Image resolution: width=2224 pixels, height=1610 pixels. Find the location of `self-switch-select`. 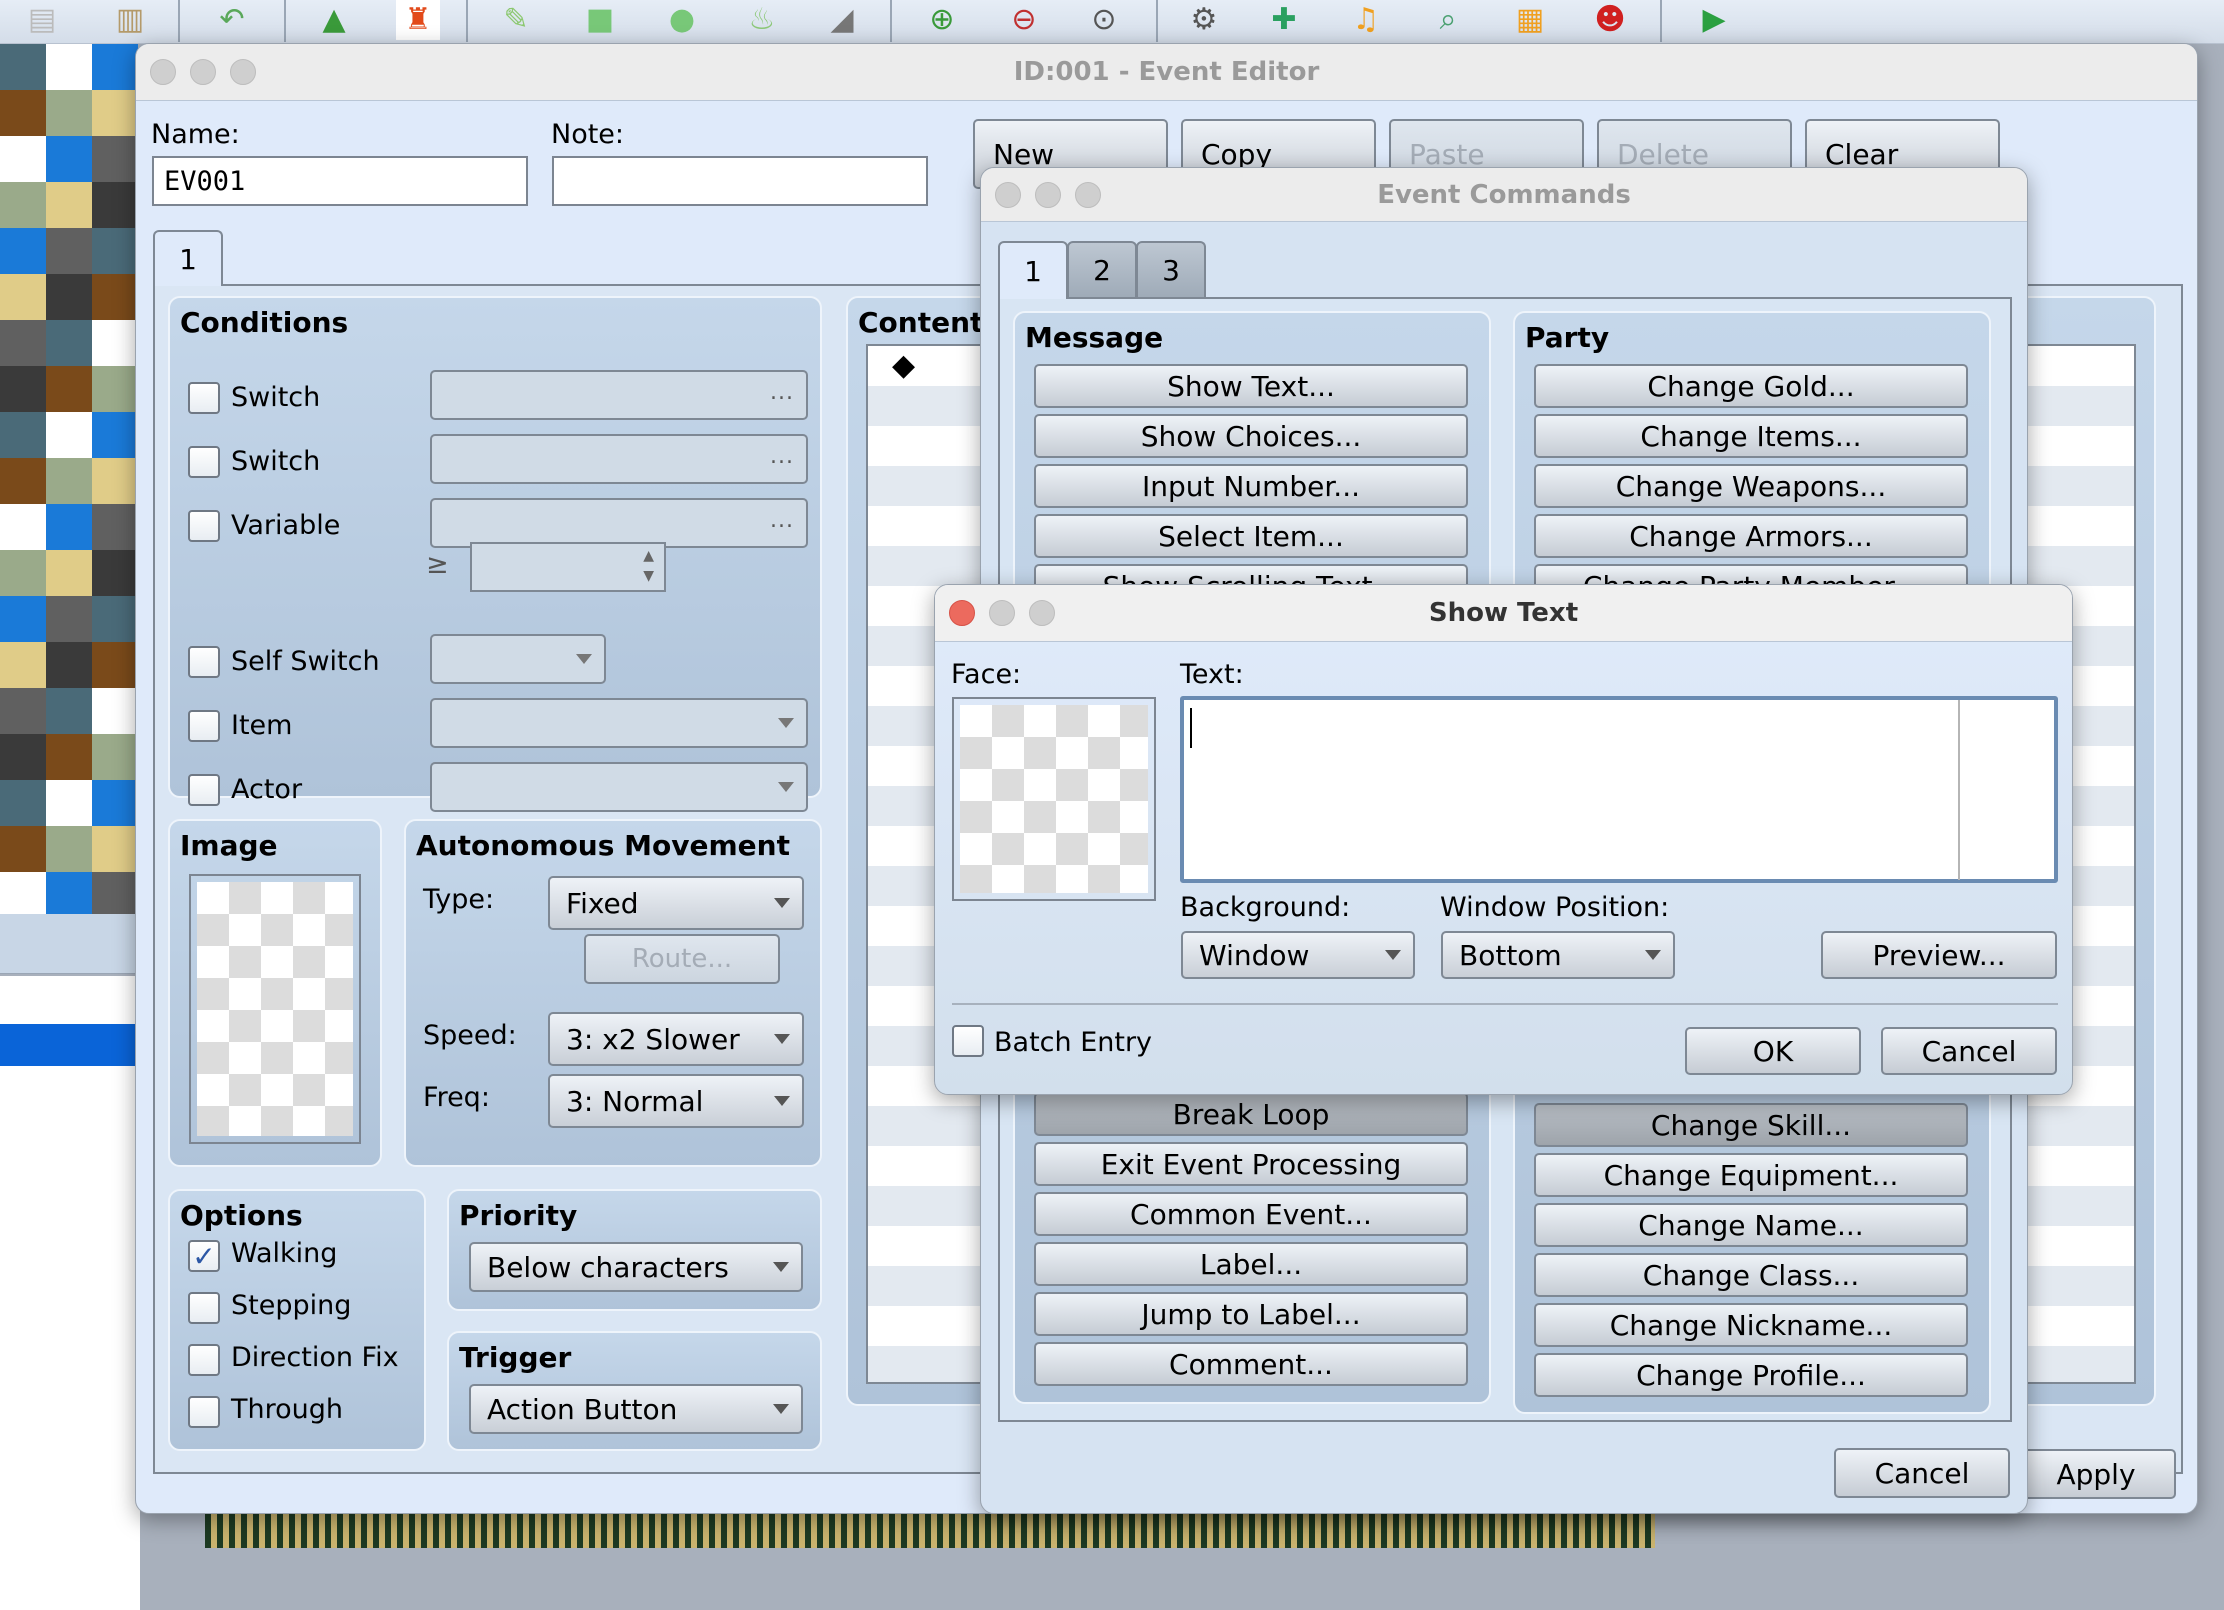

self-switch-select is located at coordinates (518, 659).